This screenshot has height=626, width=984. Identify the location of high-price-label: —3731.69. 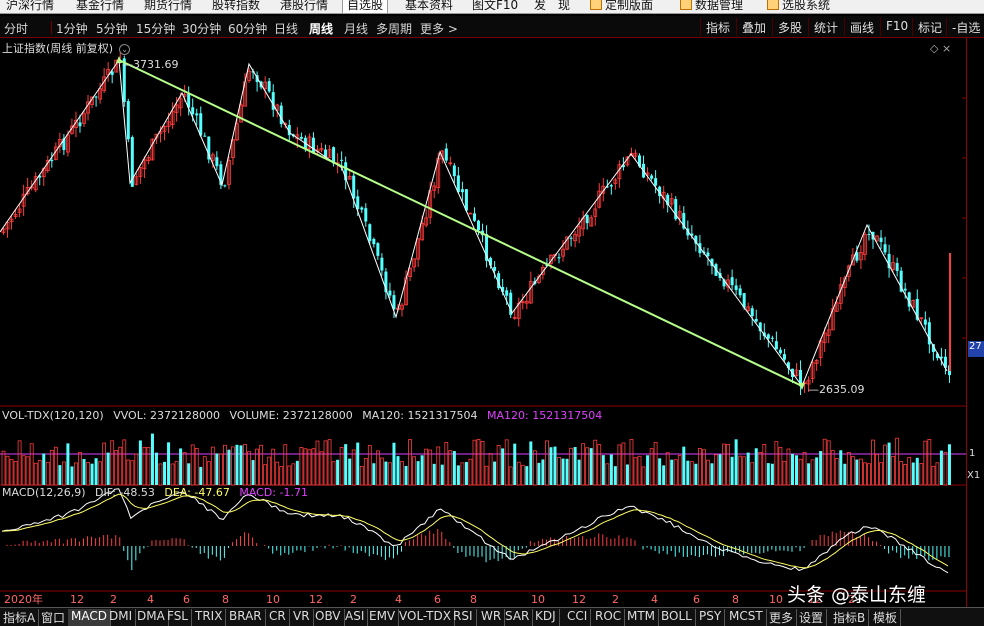
(150, 64).